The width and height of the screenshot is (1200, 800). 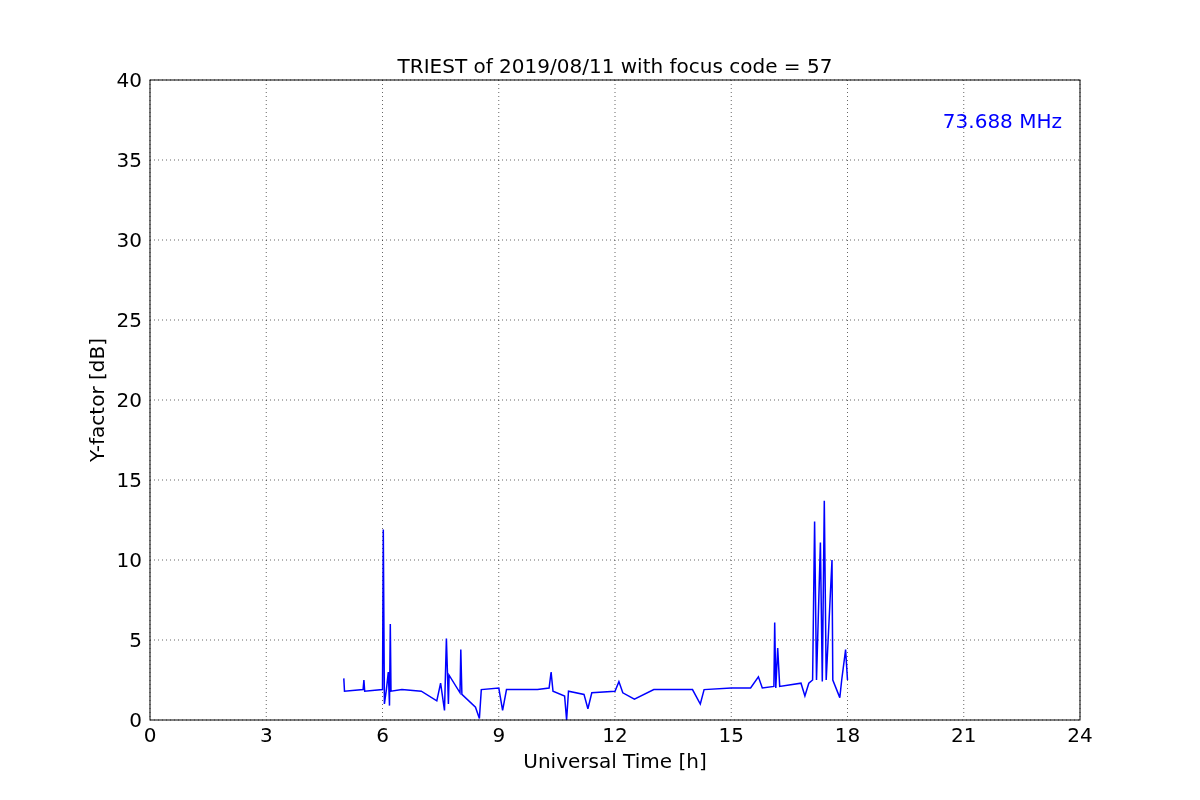 I want to click on y-tick-label: 35, so click(x=129, y=160).